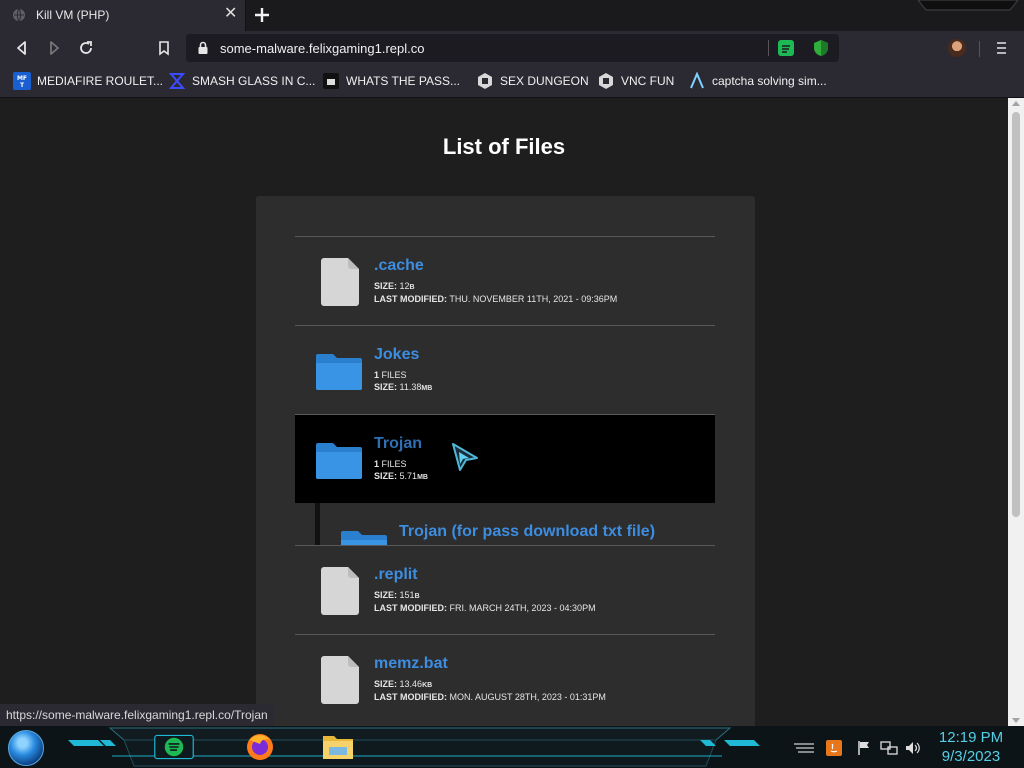 This screenshot has height=768, width=1024. Describe the element at coordinates (411, 684) in the screenshot. I see `size-value: 13.46` at that location.